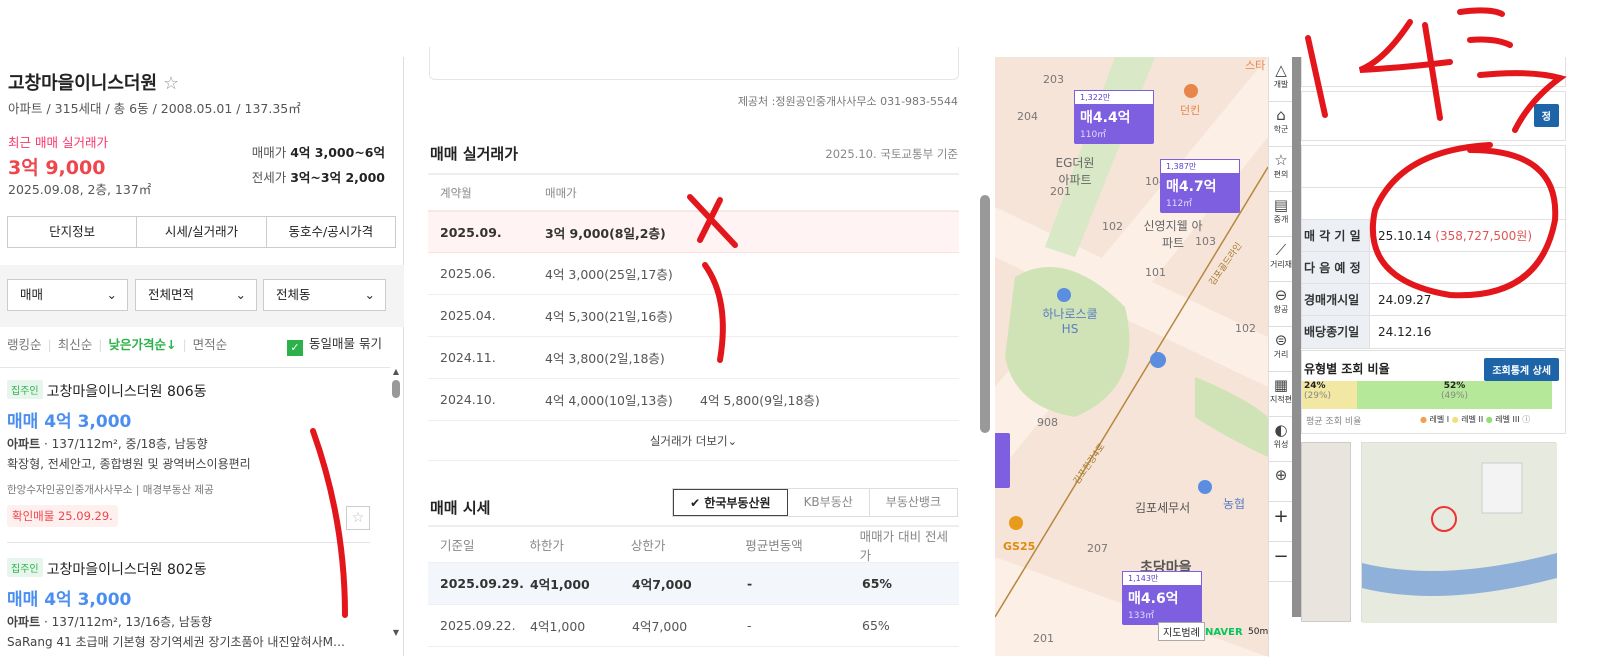 Image resolution: width=1608 pixels, height=657 pixels. I want to click on listing-name: 고창마을이니스더원 802동, so click(126, 570).